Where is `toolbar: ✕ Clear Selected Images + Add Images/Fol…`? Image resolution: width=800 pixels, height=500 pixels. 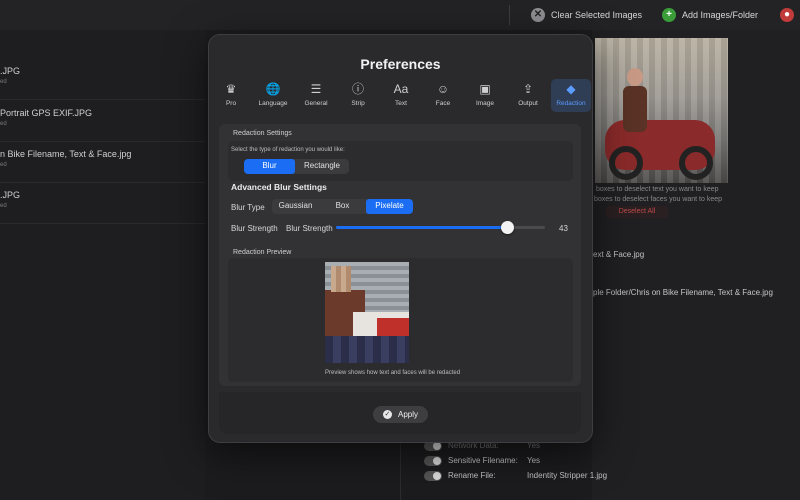
toolbar: ✕ Clear Selected Images + Add Images/Fol… is located at coordinates (400, 15).